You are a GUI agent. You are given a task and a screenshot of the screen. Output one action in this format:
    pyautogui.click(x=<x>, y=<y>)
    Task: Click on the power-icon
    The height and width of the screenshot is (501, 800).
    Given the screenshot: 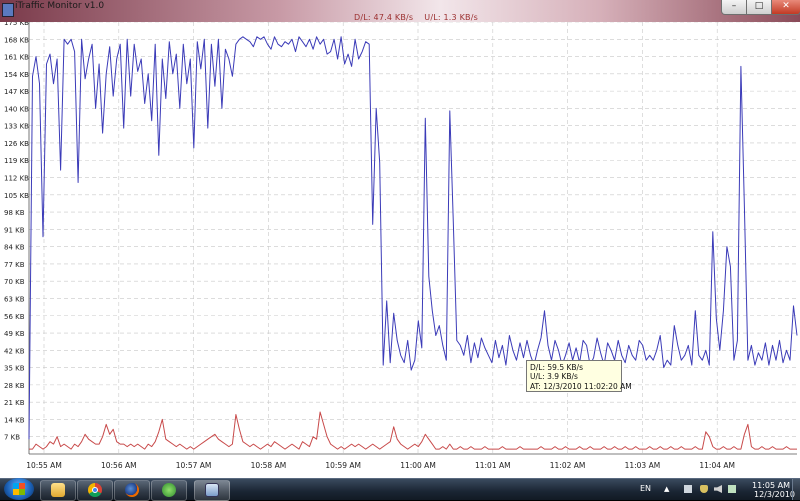 What is the action you would take?
    pyautogui.click(x=732, y=489)
    